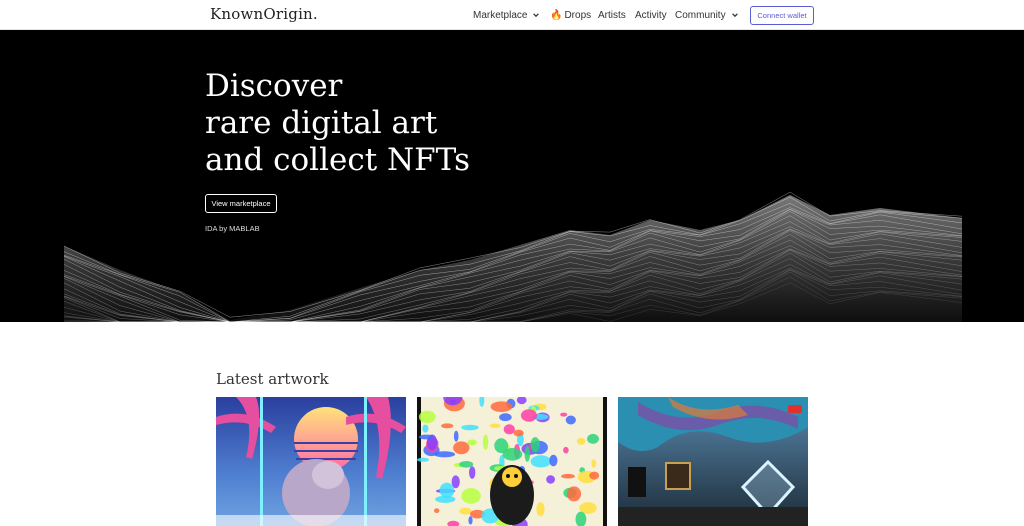 Image resolution: width=1024 pixels, height=526 pixels. I want to click on brand-logo: KnownOrigin., so click(264, 14).